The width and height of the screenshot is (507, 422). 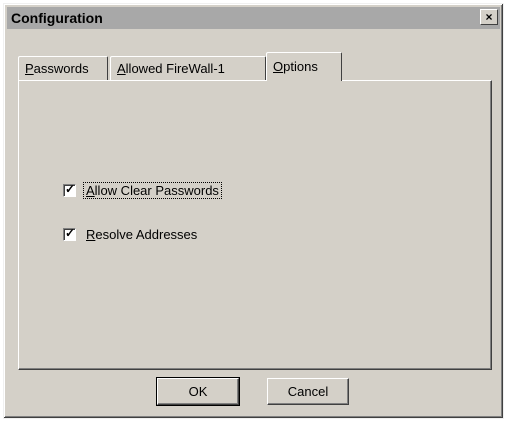 What do you see at coordinates (175, 68) in the screenshot?
I see `tab-allowed-firewall-label: llowed FireWall-1` at bounding box center [175, 68].